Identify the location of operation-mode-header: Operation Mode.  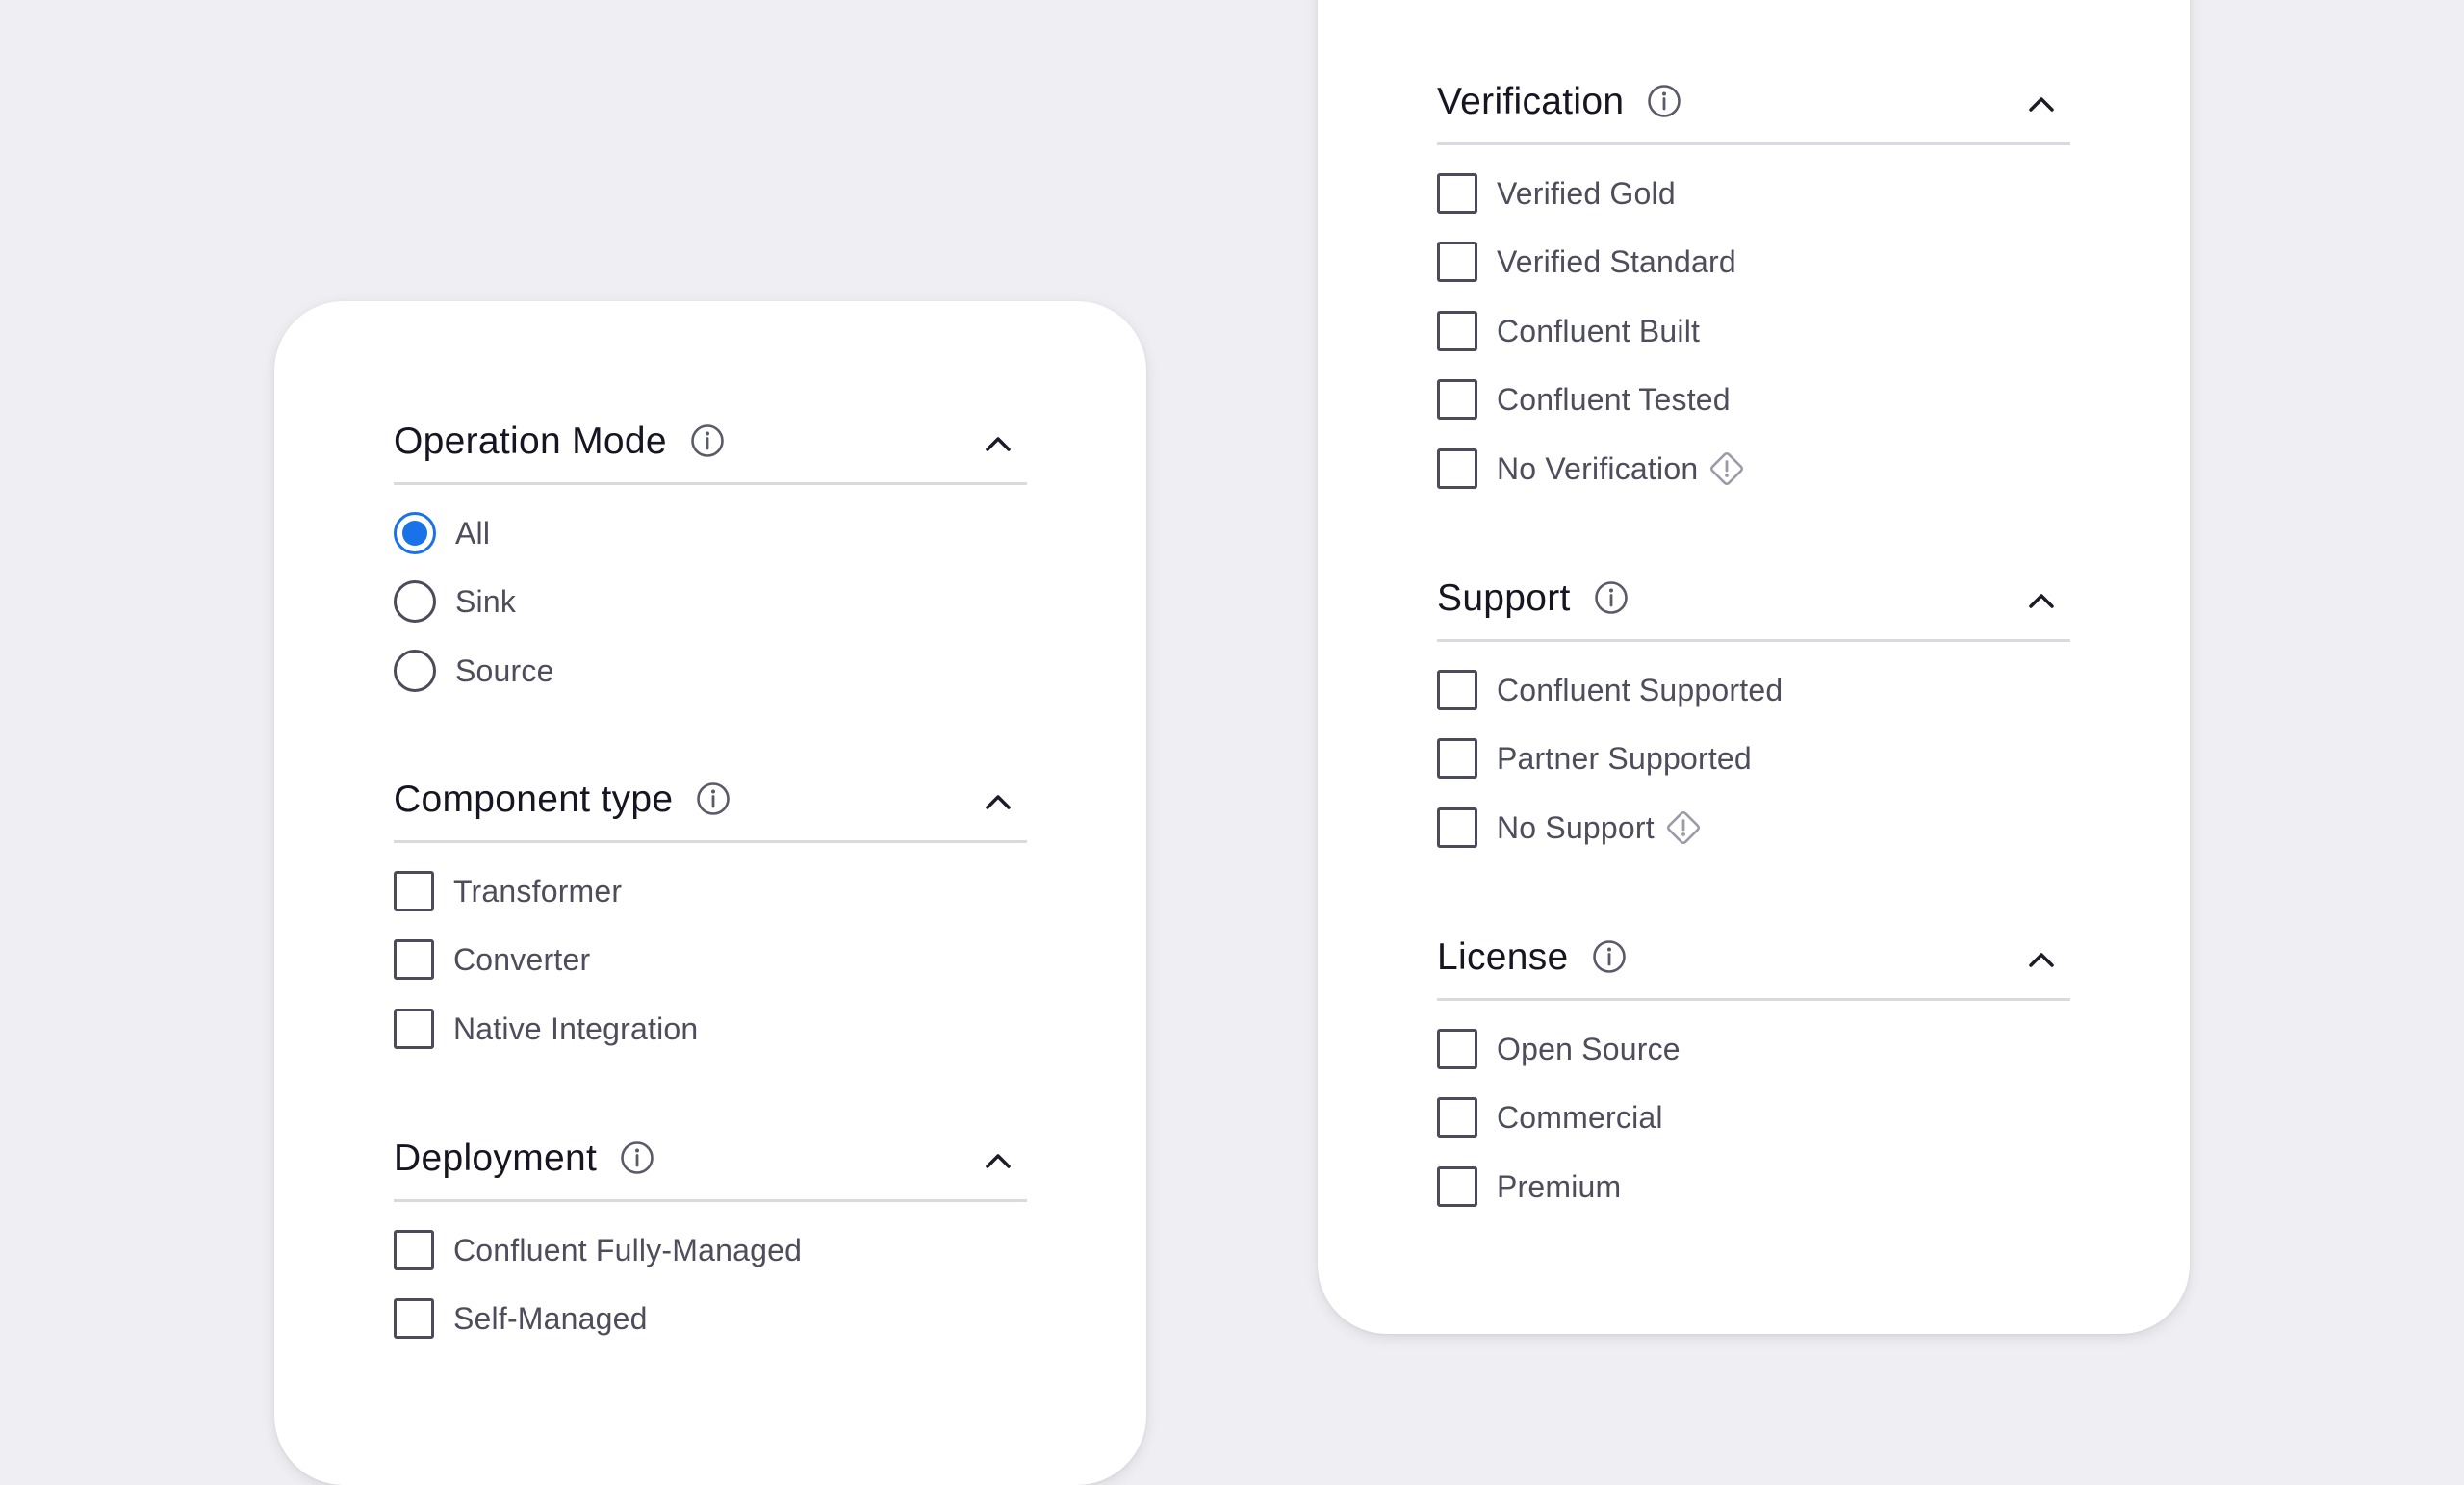
(710, 453).